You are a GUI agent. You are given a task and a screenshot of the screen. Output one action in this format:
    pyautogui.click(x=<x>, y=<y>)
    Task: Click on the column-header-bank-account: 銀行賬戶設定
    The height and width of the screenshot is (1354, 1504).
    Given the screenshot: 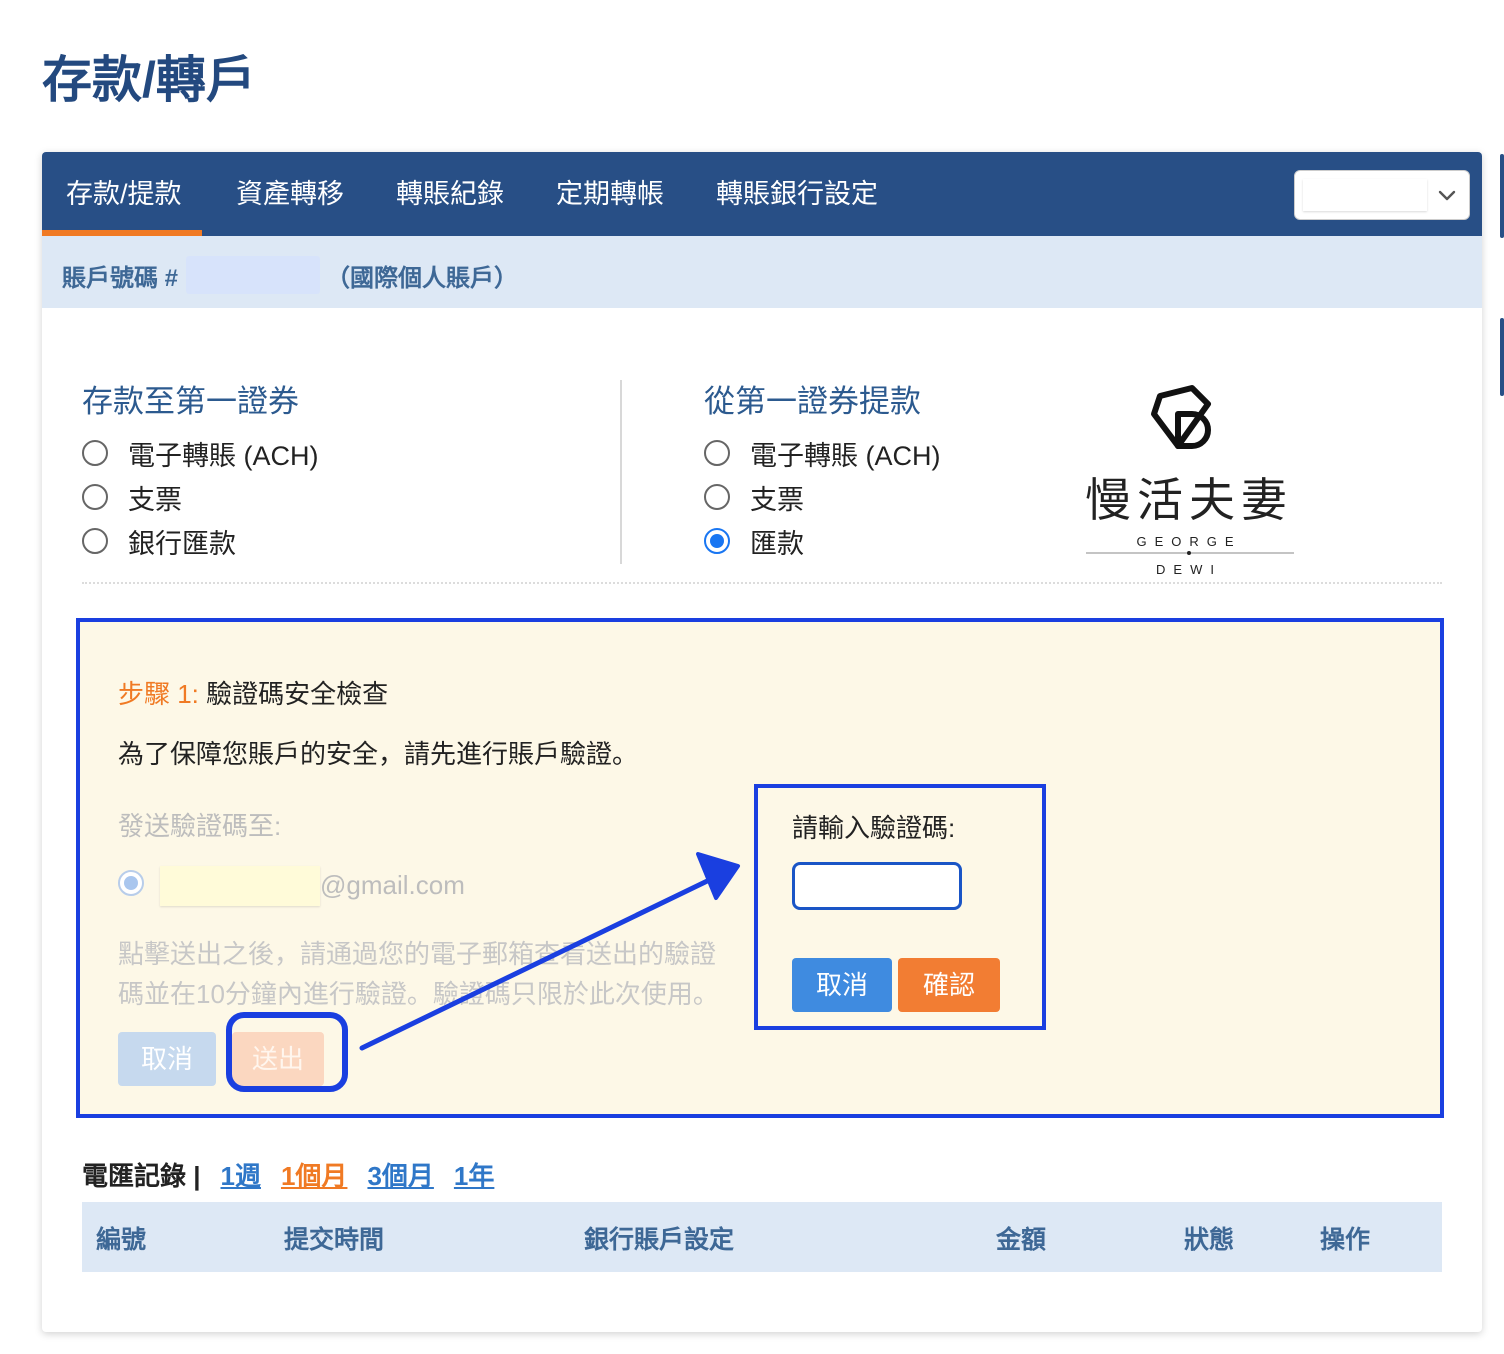 What is the action you would take?
    pyautogui.click(x=659, y=1240)
    